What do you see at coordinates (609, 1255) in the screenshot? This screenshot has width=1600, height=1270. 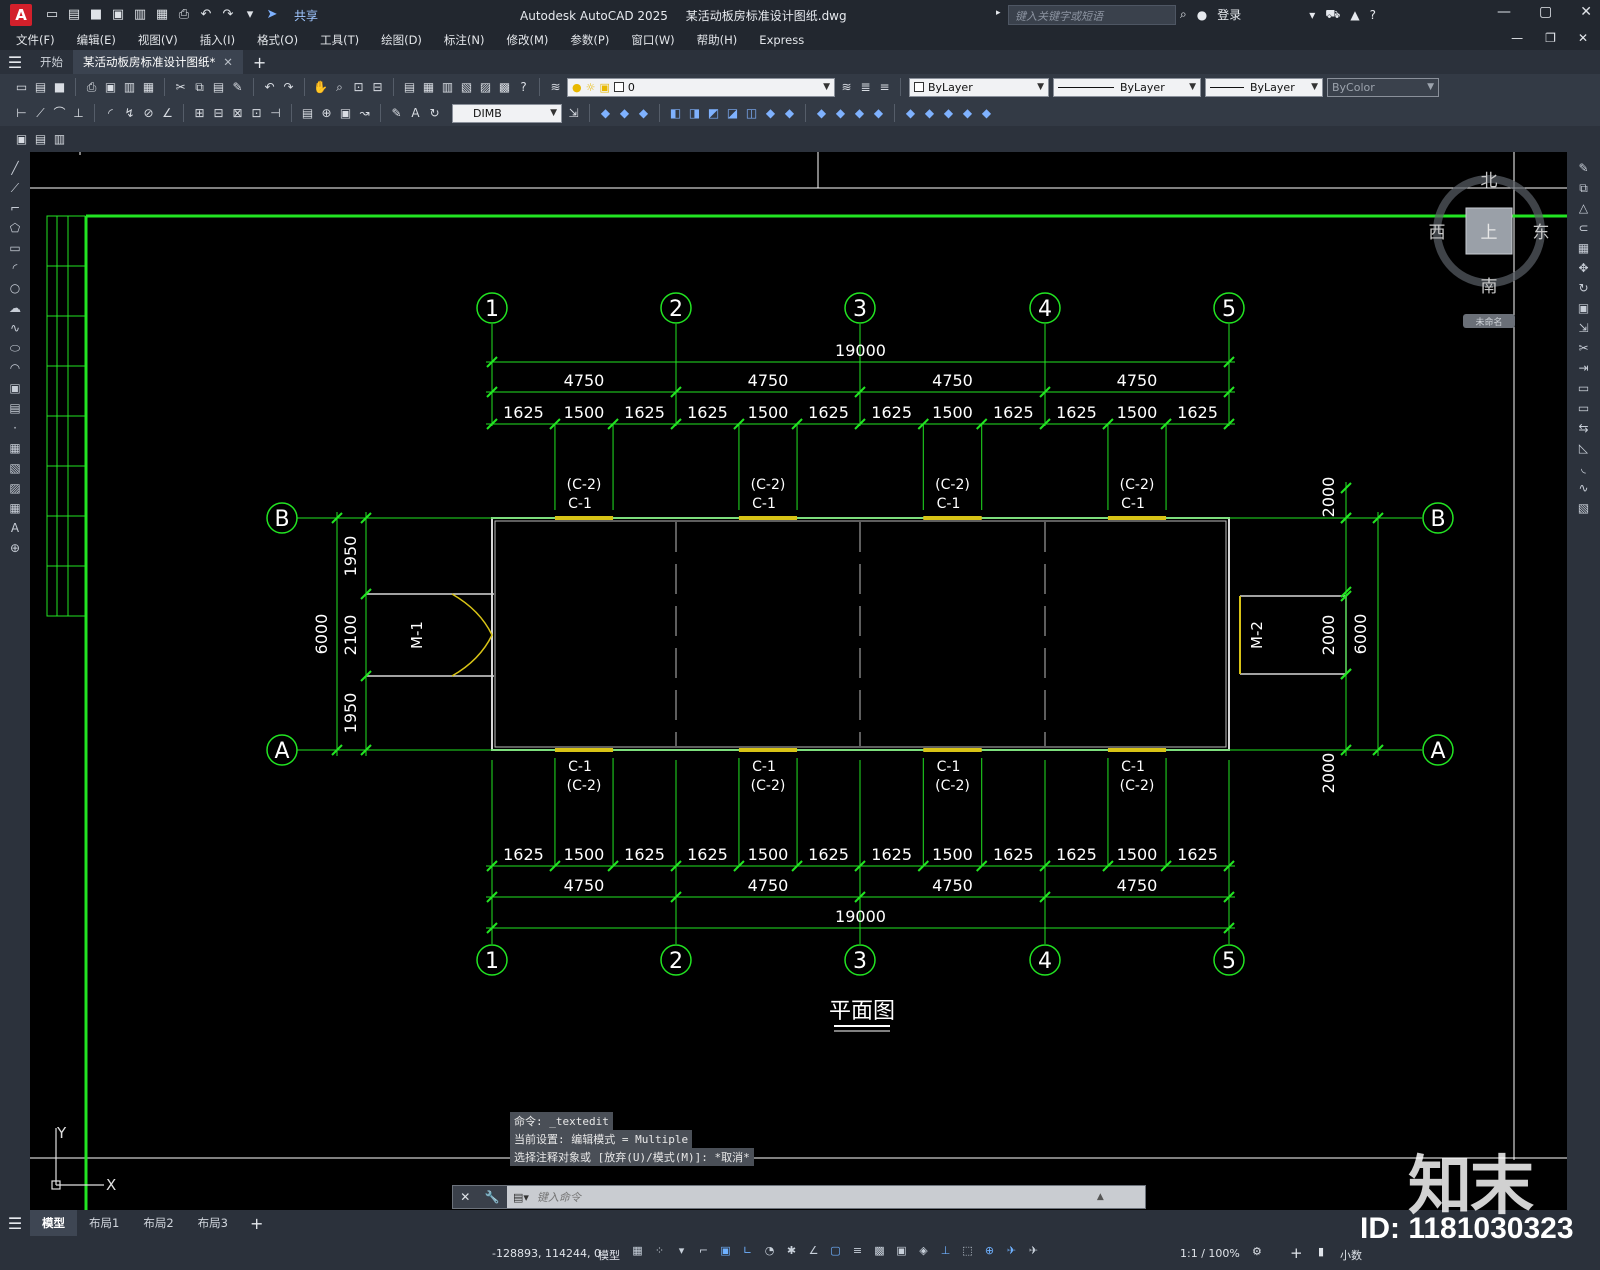 I see `model-space-toggle: 模型` at bounding box center [609, 1255].